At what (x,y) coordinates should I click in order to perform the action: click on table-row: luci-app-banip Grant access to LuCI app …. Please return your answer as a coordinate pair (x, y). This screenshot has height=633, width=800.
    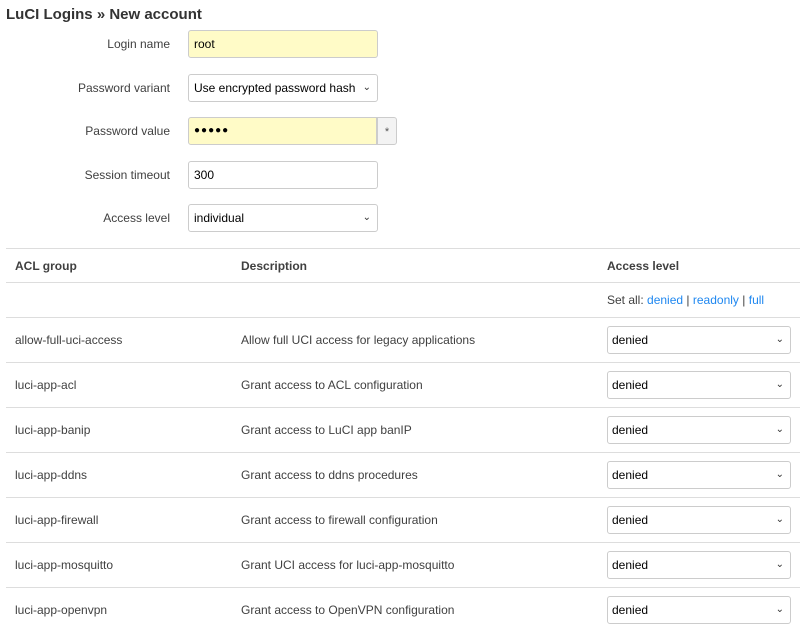
    Looking at the image, I should click on (403, 430).